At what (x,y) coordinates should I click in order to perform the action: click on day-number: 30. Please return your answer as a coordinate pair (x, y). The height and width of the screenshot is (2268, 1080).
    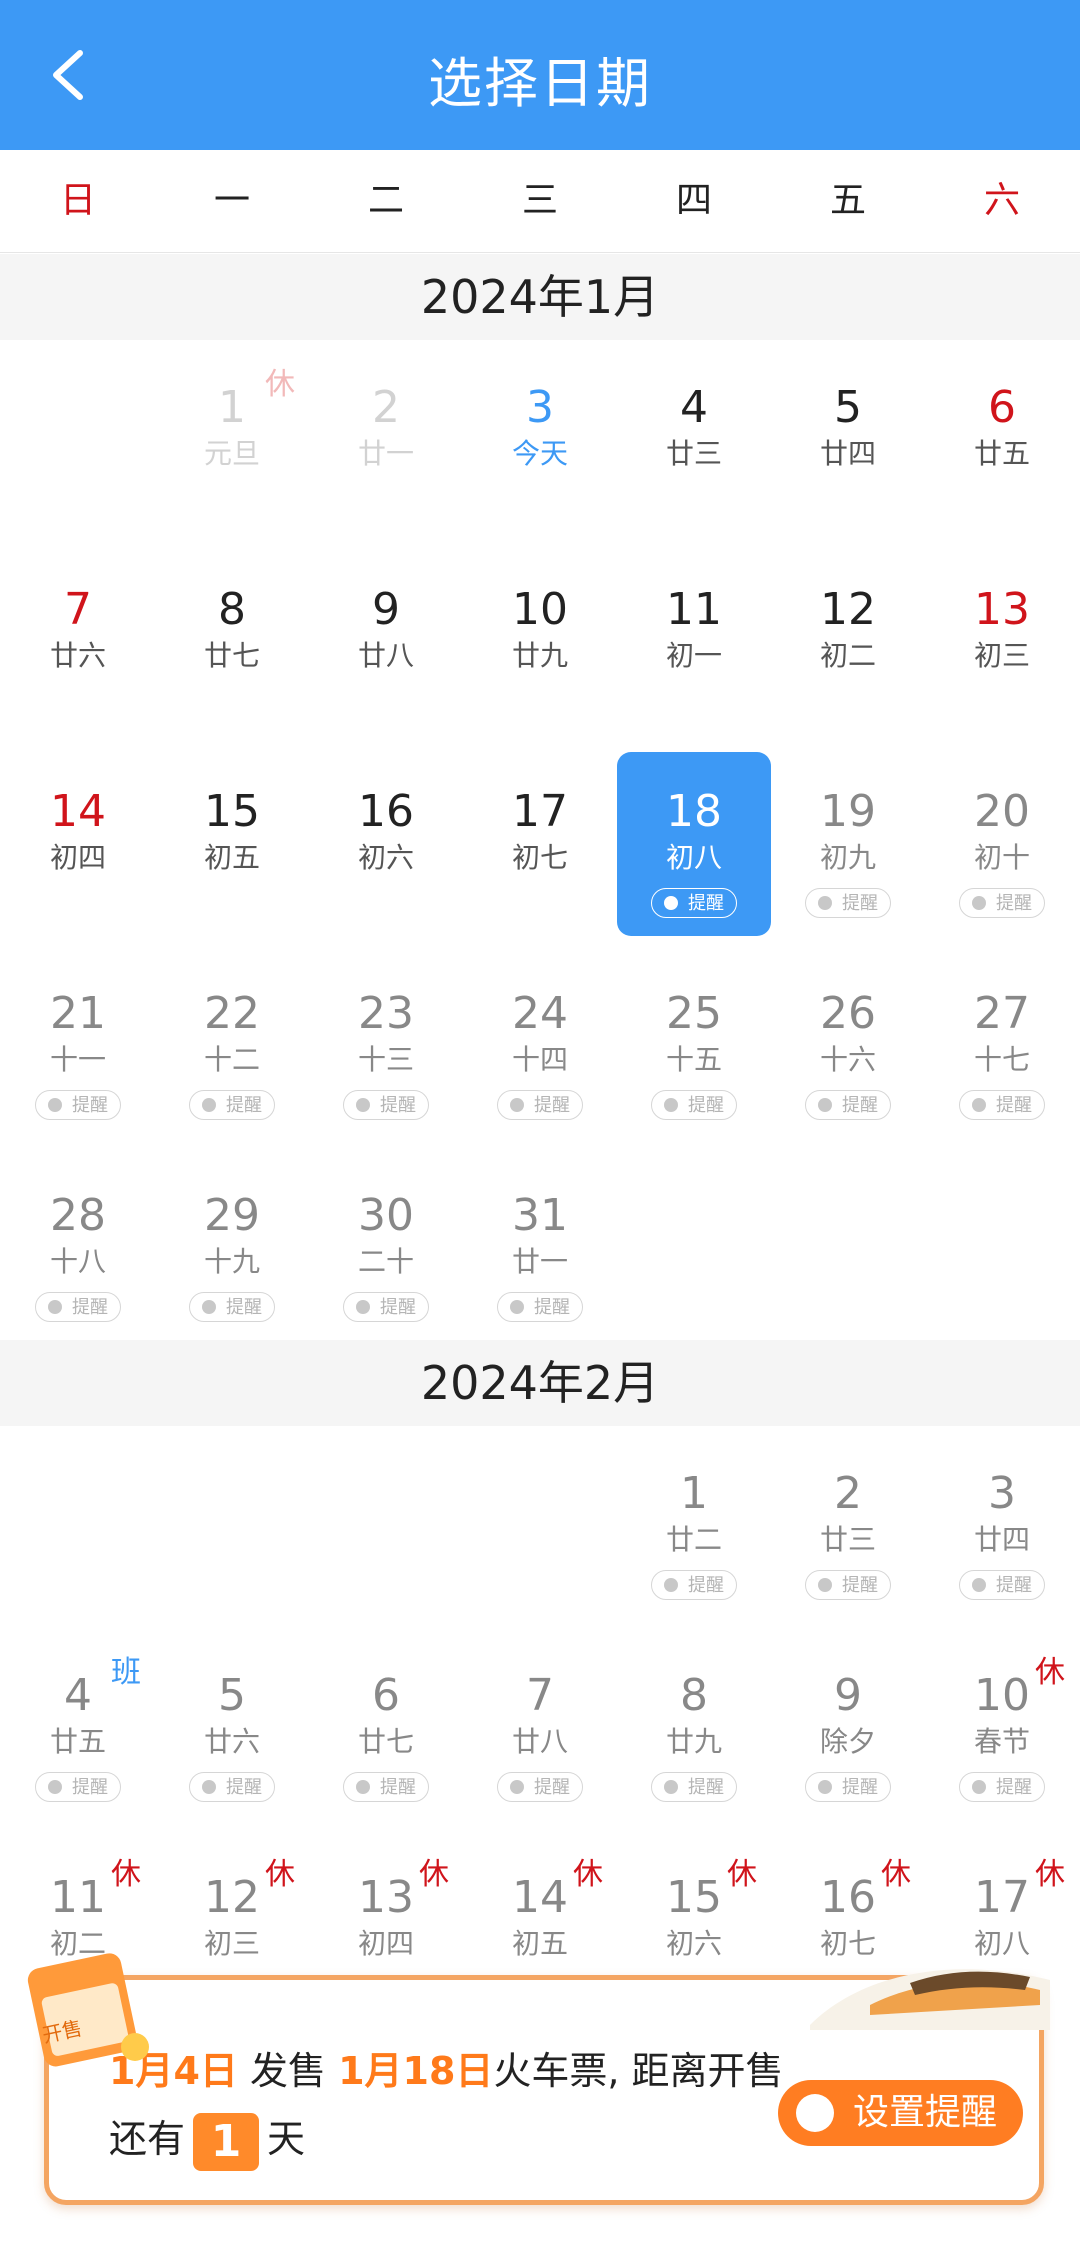
    Looking at the image, I should click on (386, 1215).